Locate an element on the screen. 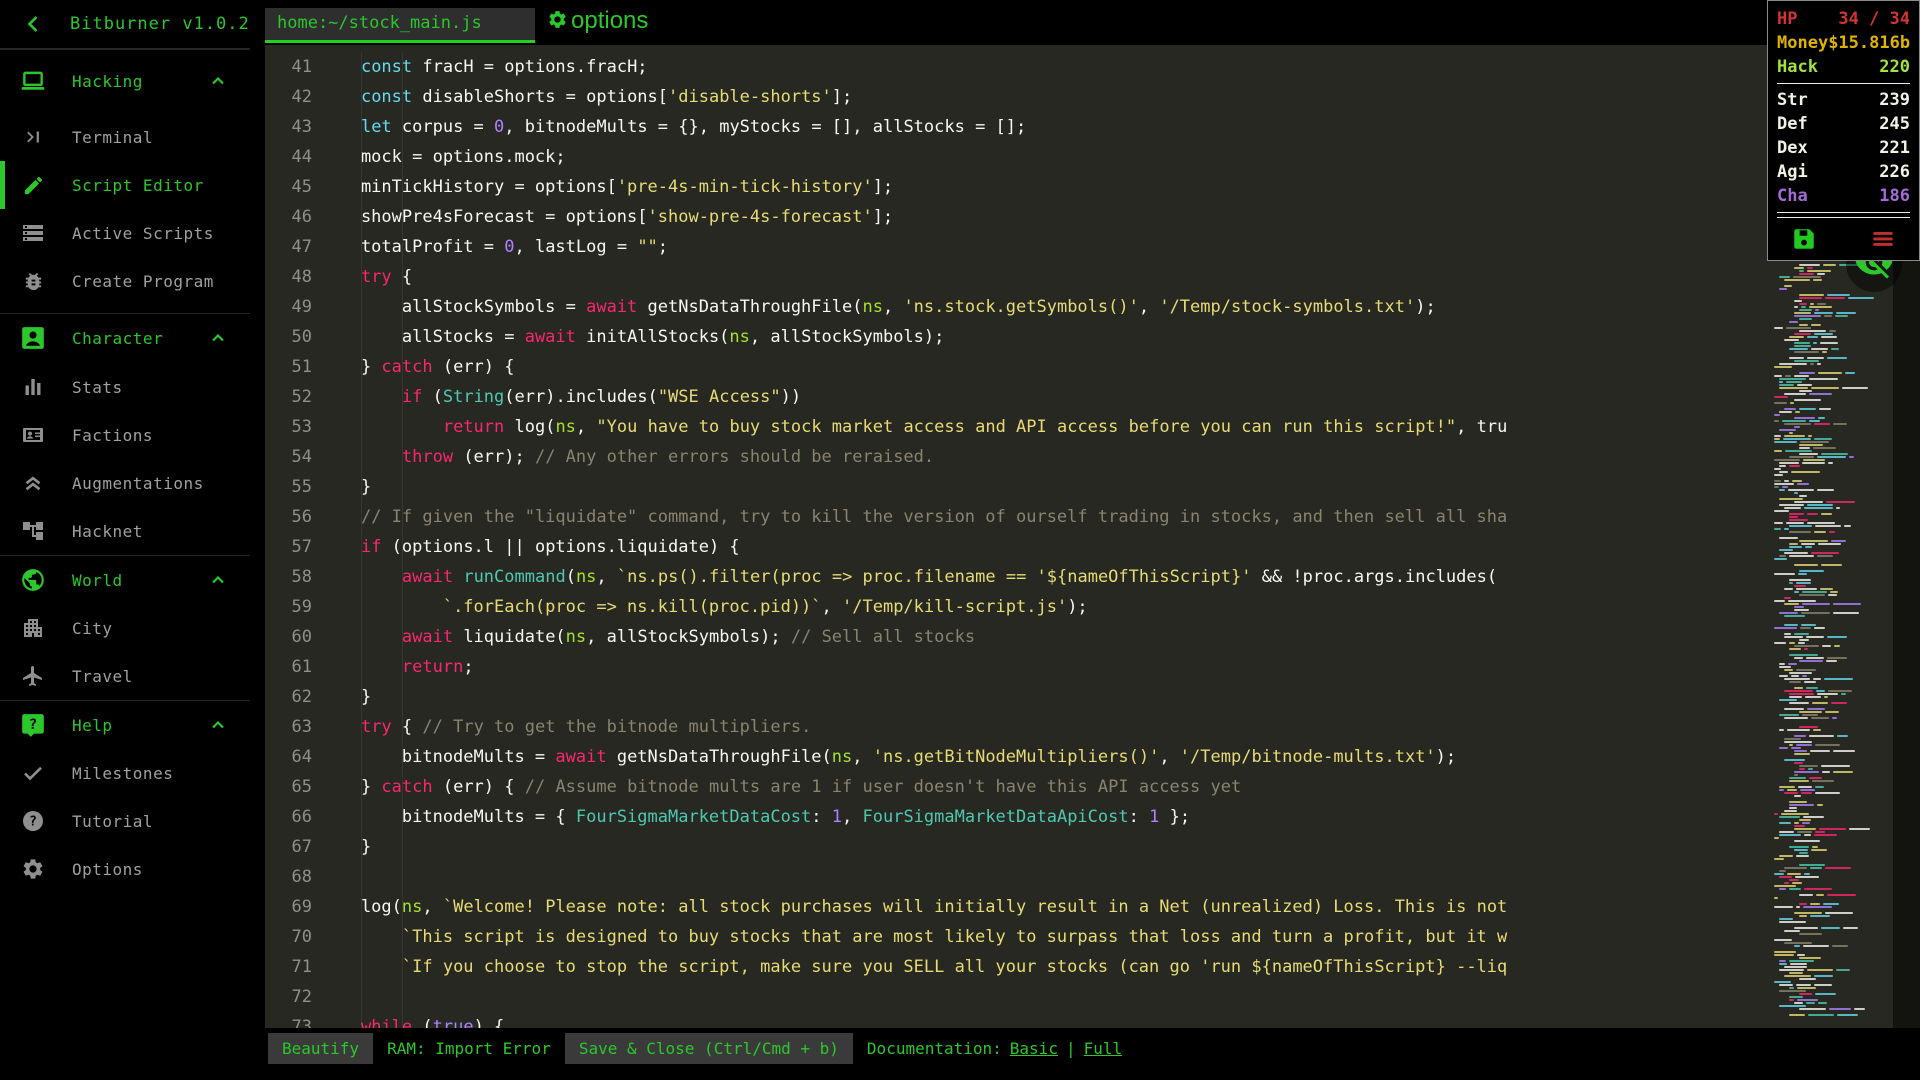  code-line: 41 const fracH = options.fracH; is located at coordinates (1092, 67).